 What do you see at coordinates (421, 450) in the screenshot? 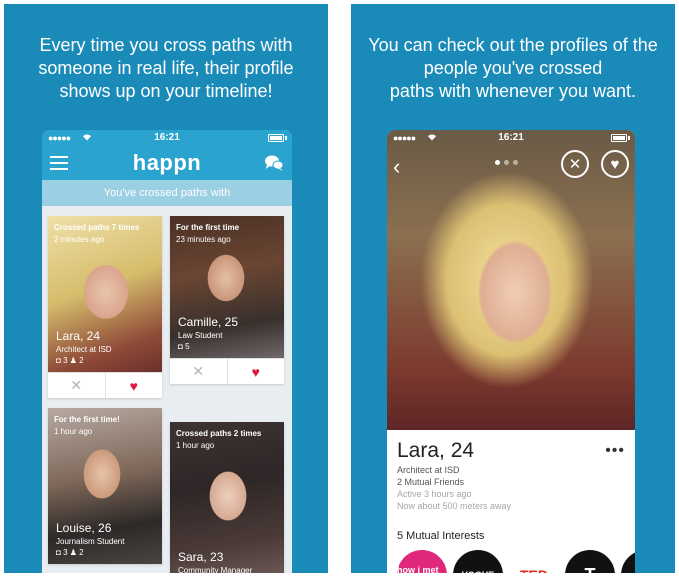
I see `profile-name: Lara,` at bounding box center [421, 450].